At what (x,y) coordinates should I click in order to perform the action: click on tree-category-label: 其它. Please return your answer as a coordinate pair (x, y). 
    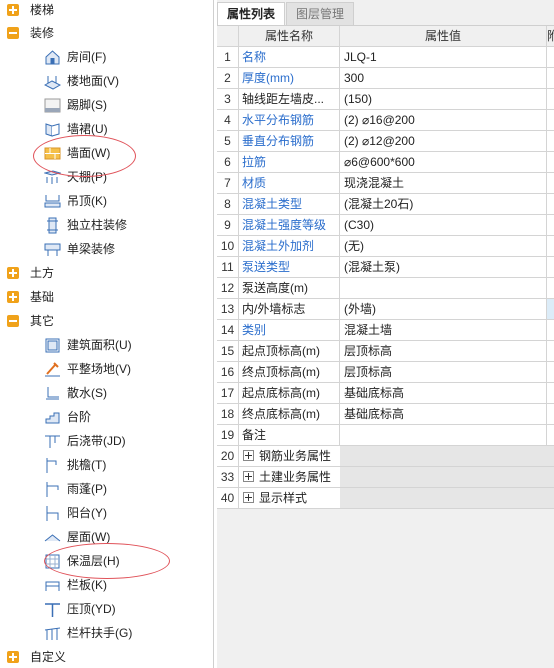
    Looking at the image, I should click on (42, 321).